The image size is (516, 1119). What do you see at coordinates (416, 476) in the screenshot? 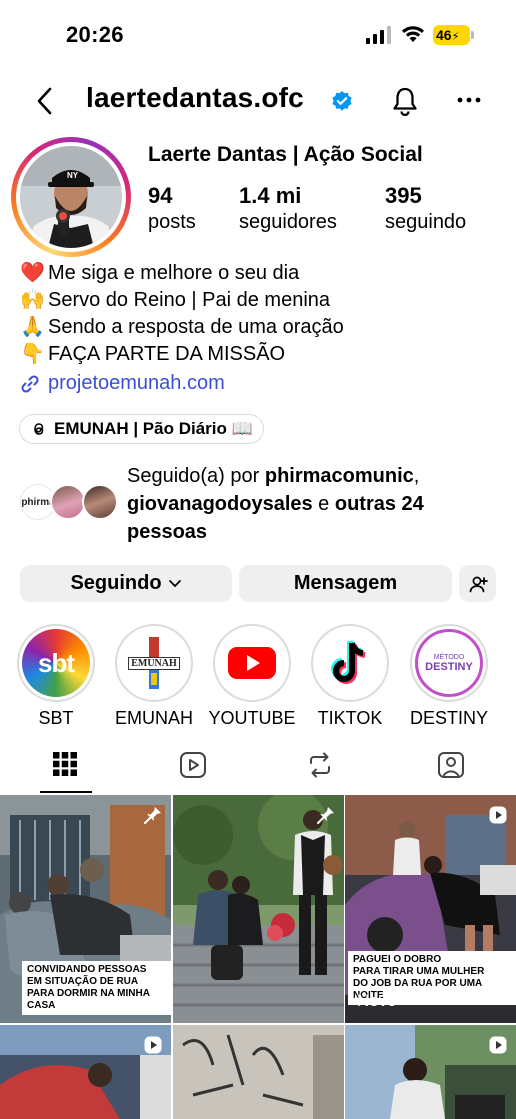
I see `followed-by-sep: ,` at bounding box center [416, 476].